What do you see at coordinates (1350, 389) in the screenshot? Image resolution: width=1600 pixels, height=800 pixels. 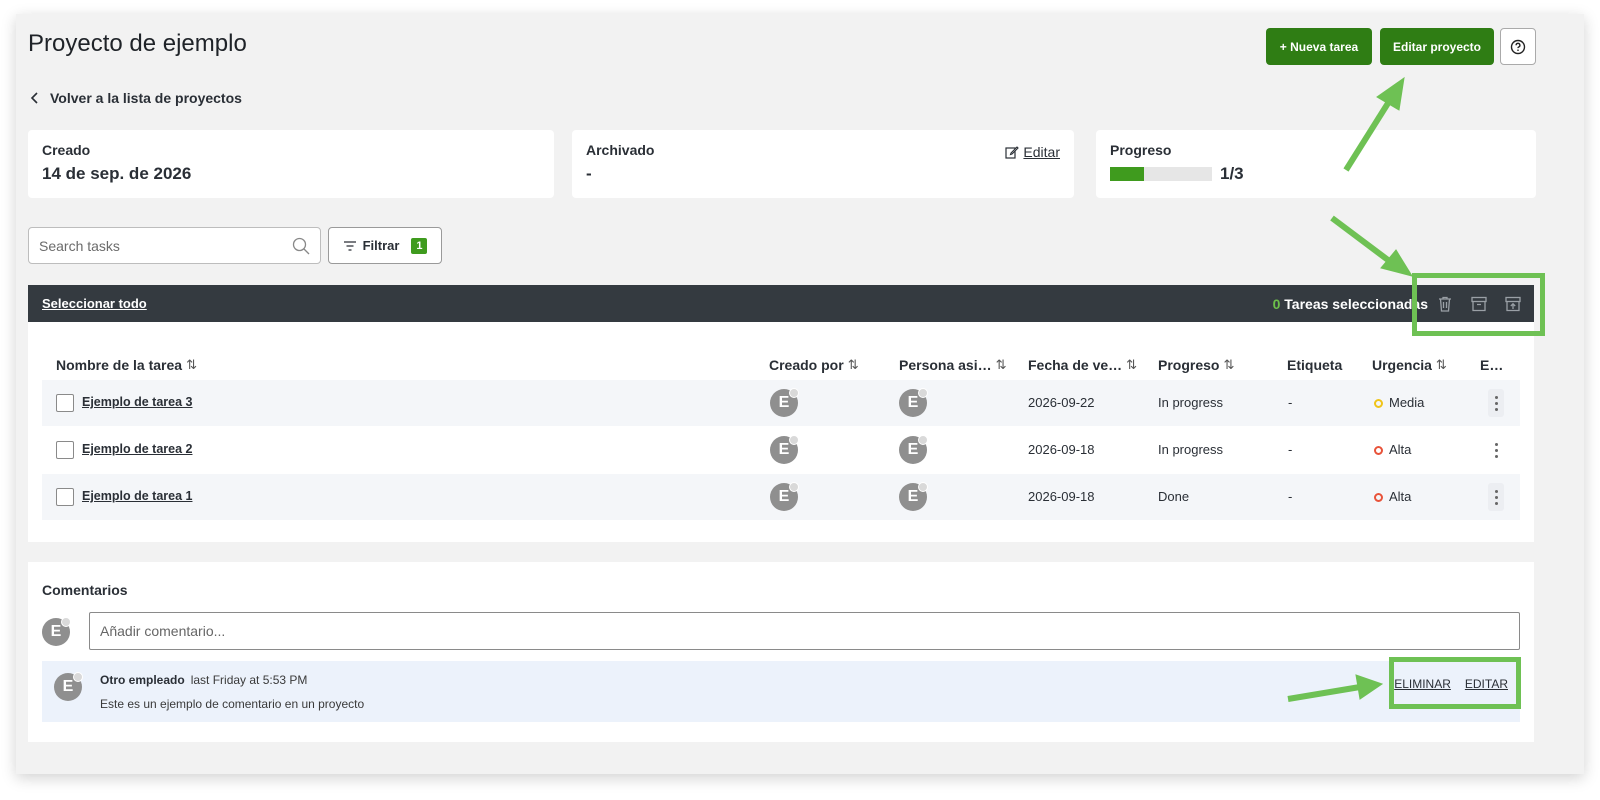 I see `annotation-arrows` at bounding box center [1350, 389].